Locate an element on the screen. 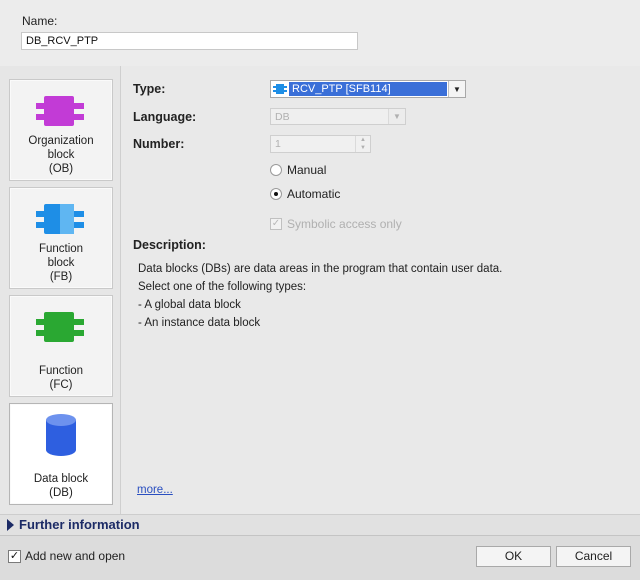 The height and width of the screenshot is (580, 640). automatic-radio-label: Automatic is located at coordinates (314, 194).